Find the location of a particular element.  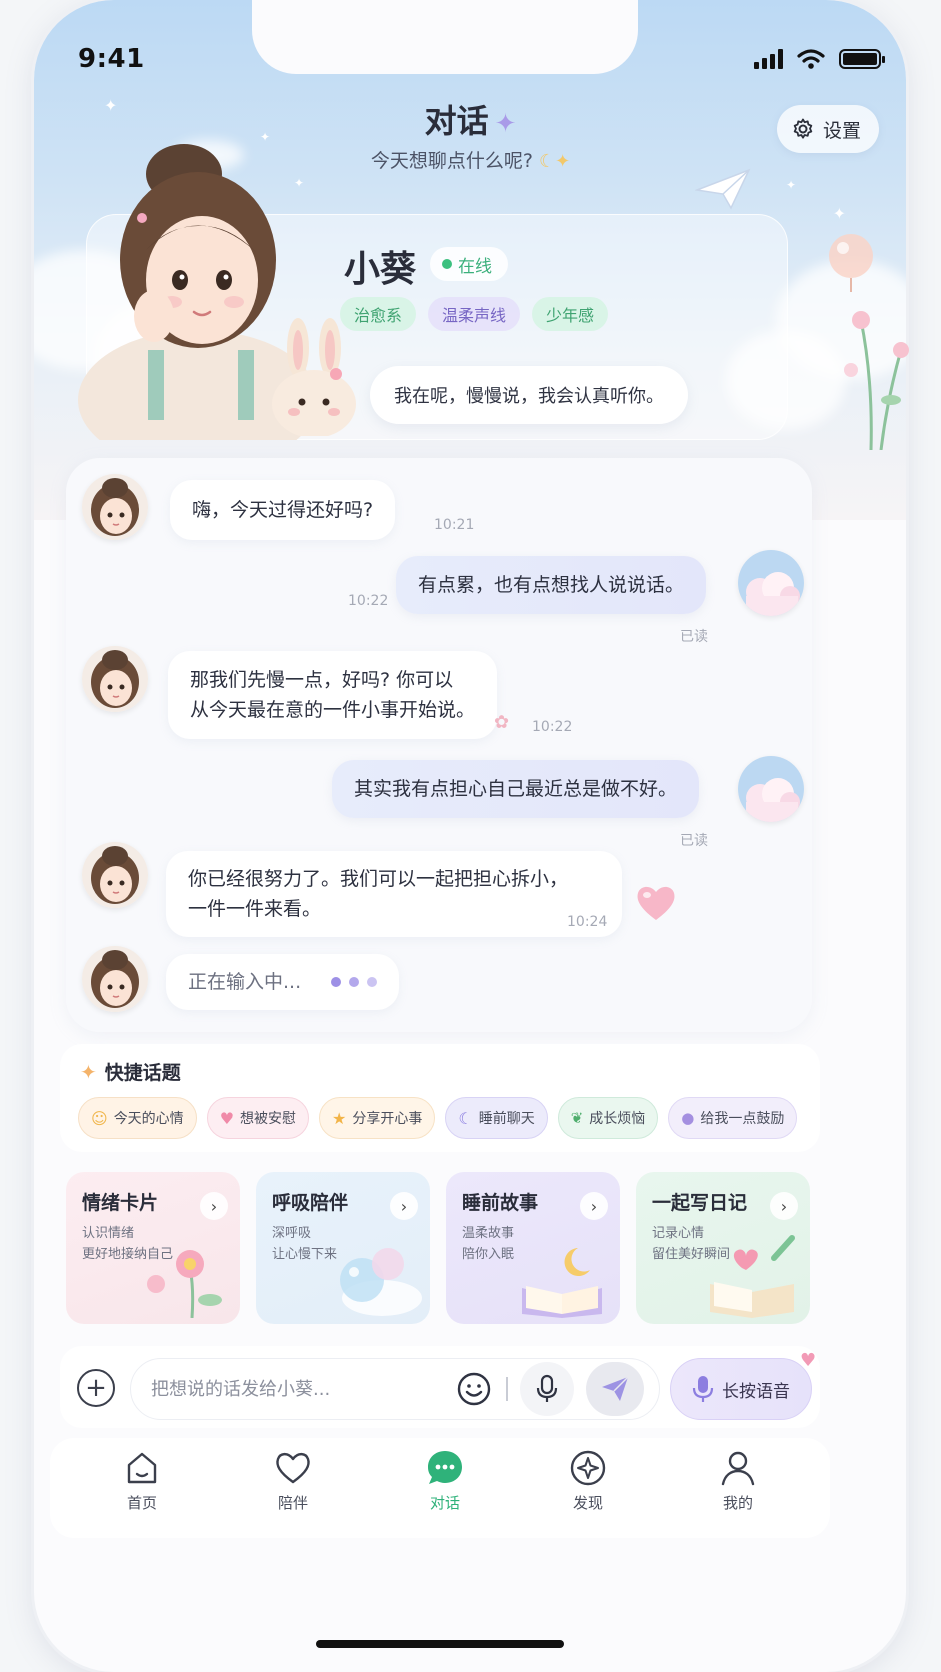

feature-breathing: 呼吸陪伴 深呼吸 让心慢下来 › is located at coordinates (343, 1248).